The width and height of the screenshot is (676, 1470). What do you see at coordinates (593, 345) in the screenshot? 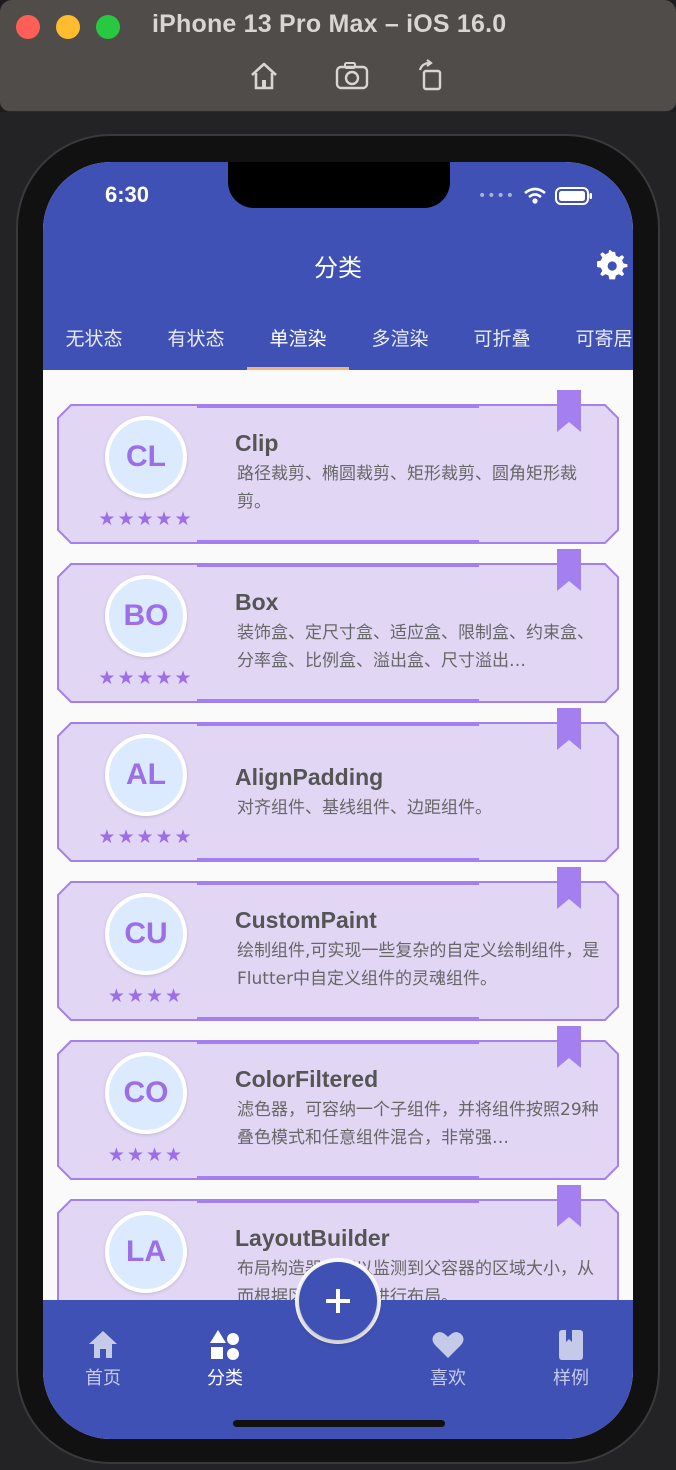
I see `tab-proxy: 可寄居` at bounding box center [593, 345].